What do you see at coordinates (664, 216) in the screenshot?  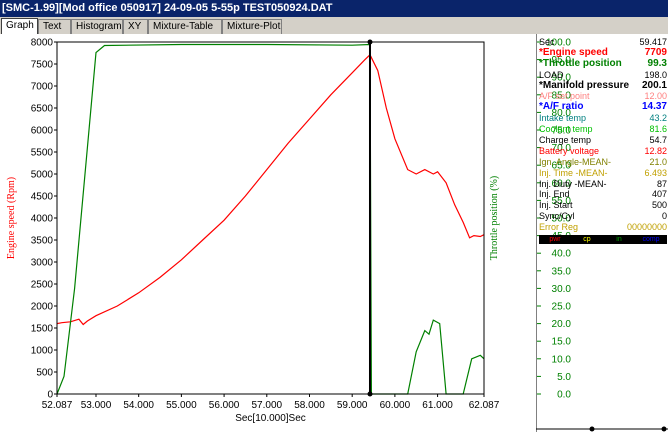 I see `parameter-value: 0` at bounding box center [664, 216].